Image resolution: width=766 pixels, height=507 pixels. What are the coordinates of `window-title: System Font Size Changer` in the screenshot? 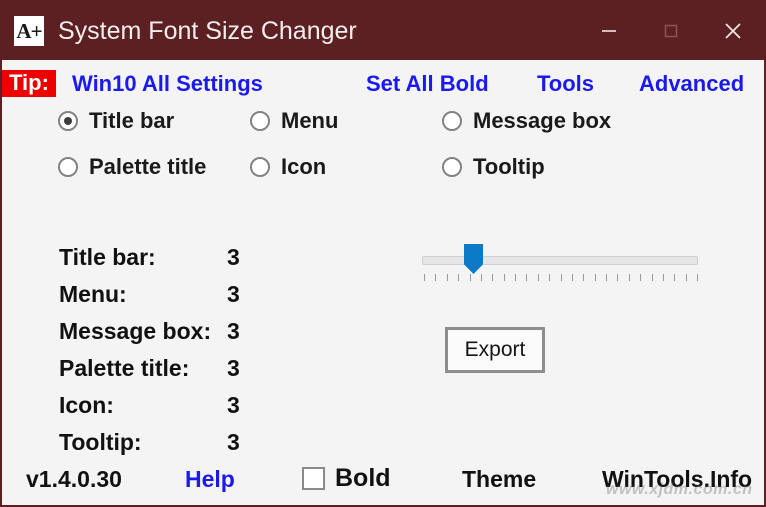 It's located at (207, 30).